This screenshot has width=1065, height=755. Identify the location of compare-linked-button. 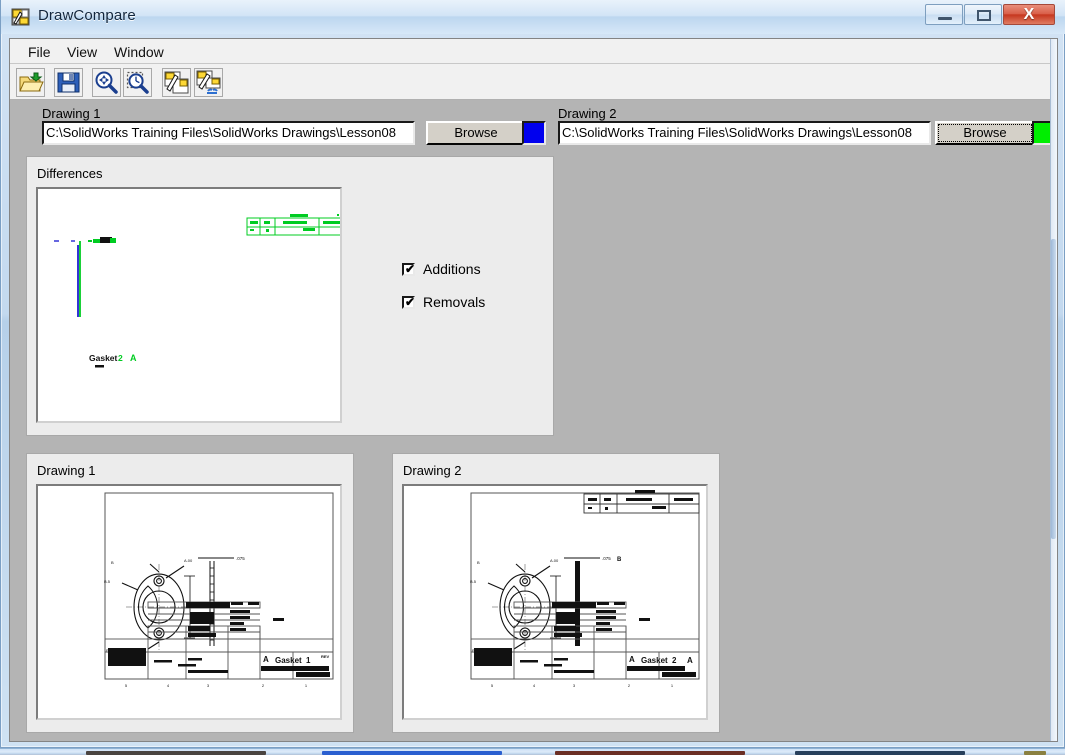
(208, 82).